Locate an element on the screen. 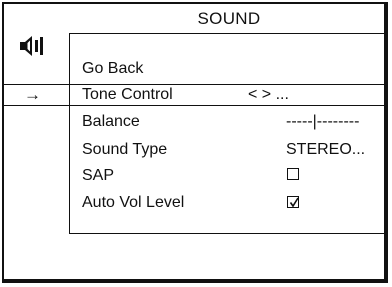 This screenshot has width=392, height=287. sap-checkbox is located at coordinates (293, 174).